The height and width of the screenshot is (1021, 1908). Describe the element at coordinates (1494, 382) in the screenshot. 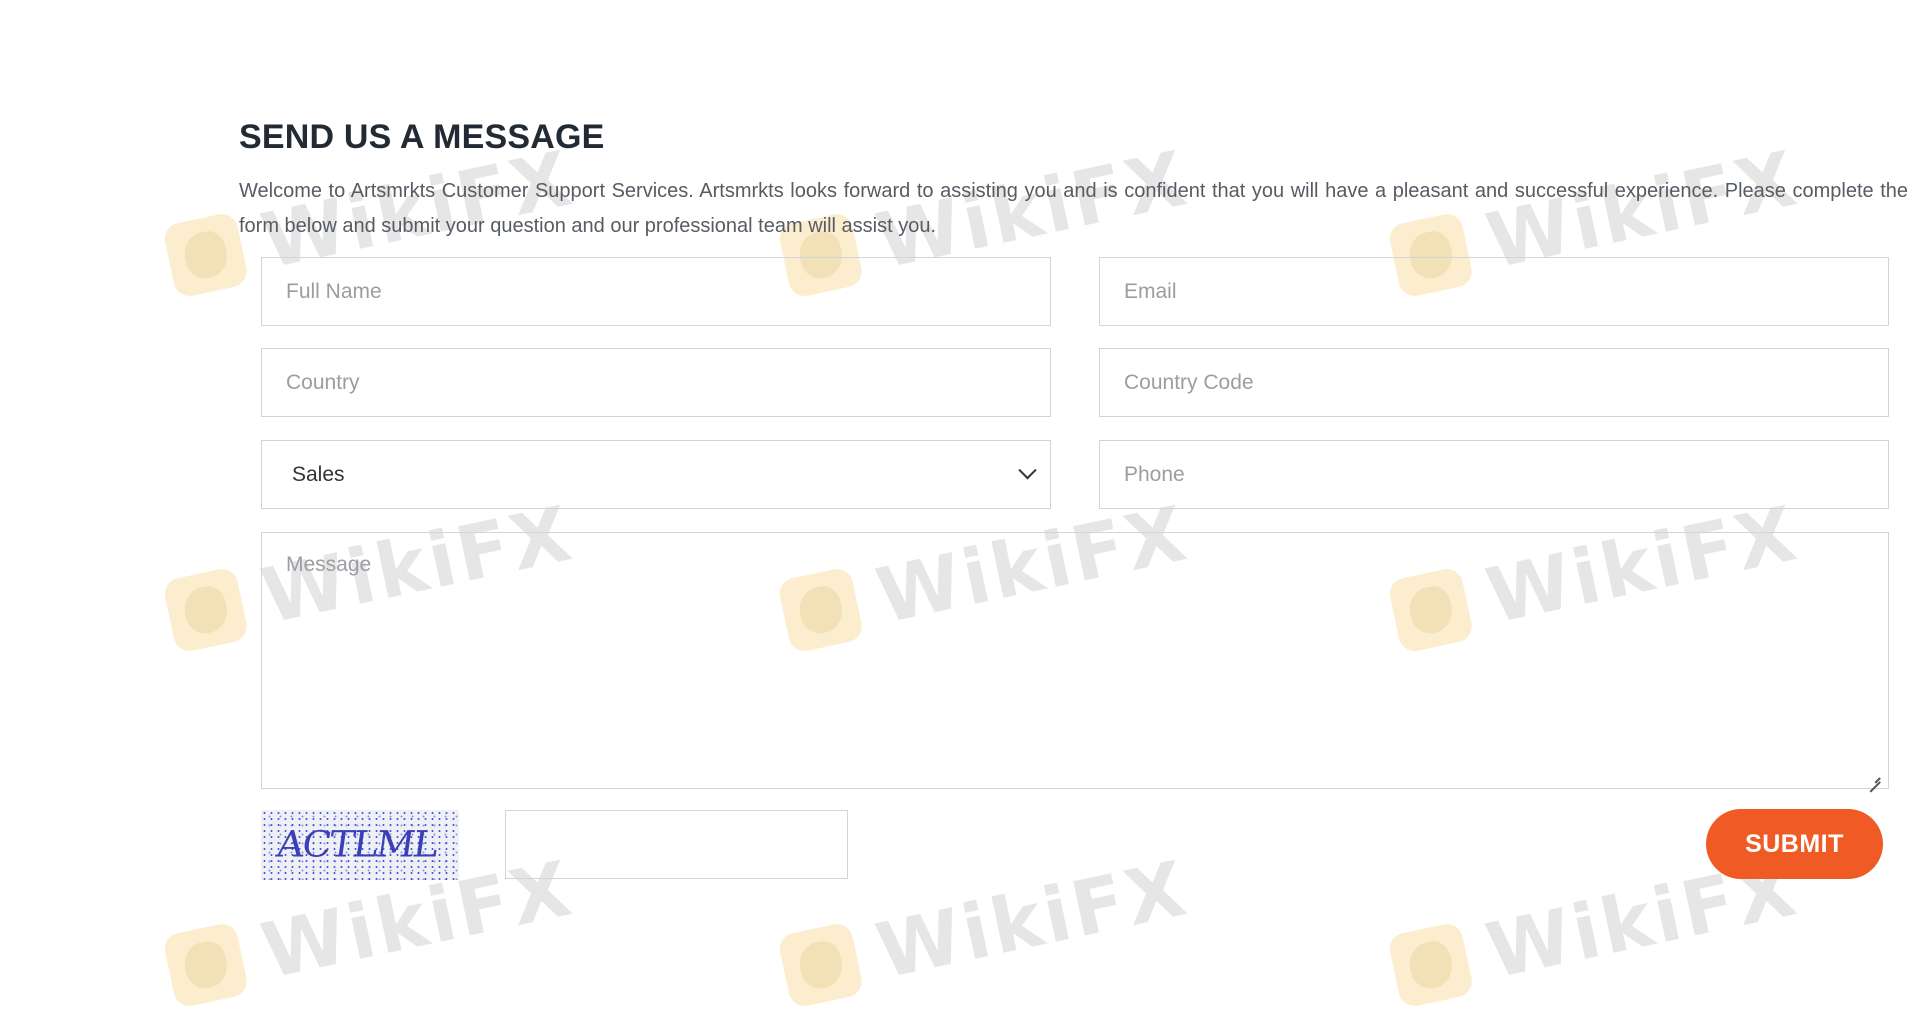

I see `country-code-input` at that location.